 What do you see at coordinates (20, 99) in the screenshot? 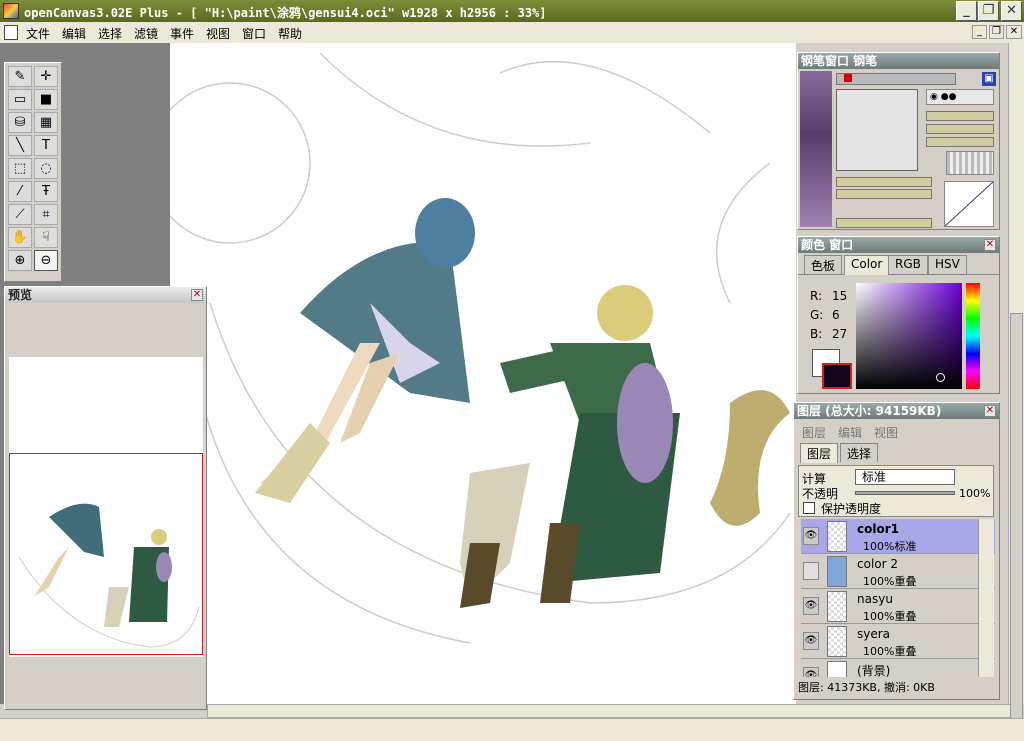
I see `rect-tool-icon: ▭` at bounding box center [20, 99].